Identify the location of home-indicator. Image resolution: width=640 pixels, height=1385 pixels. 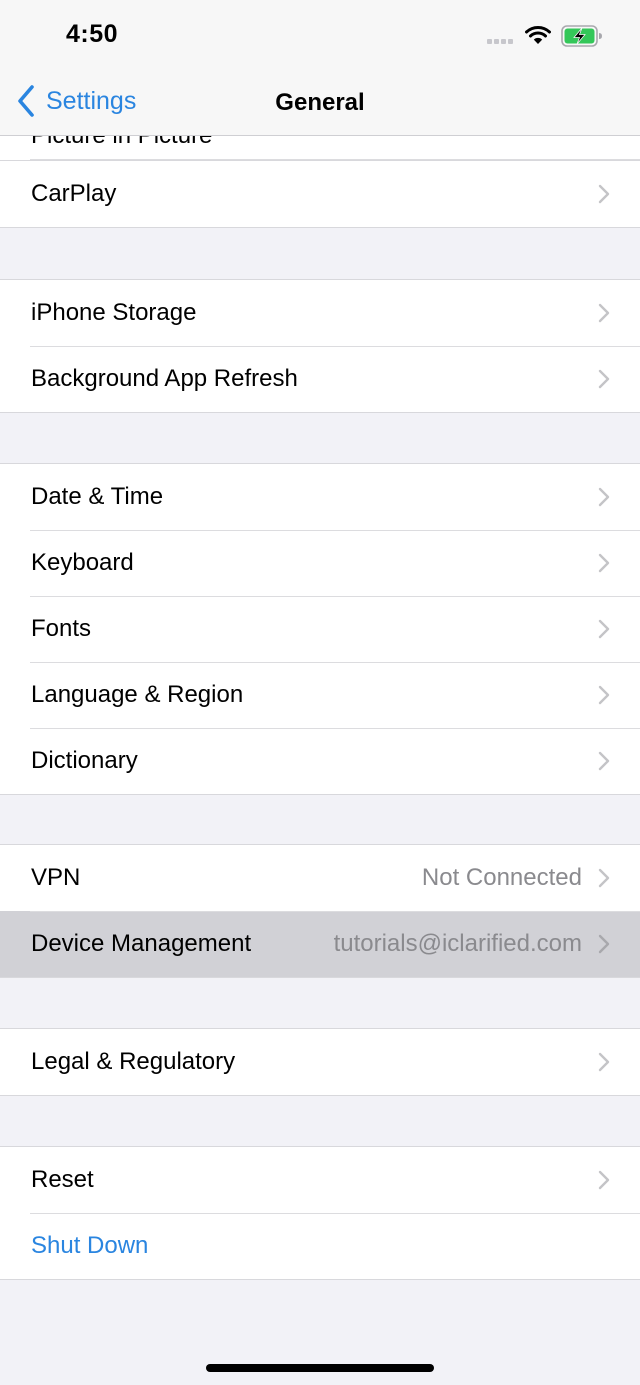
(320, 1368).